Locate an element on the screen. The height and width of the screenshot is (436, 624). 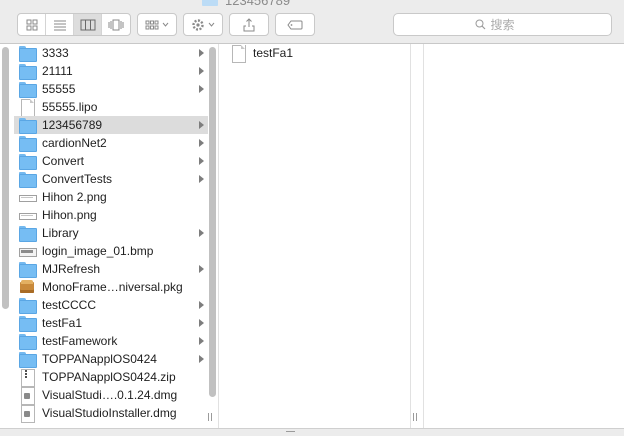
file-name: TOPPANapplOS0424 is located at coordinates (99, 359).